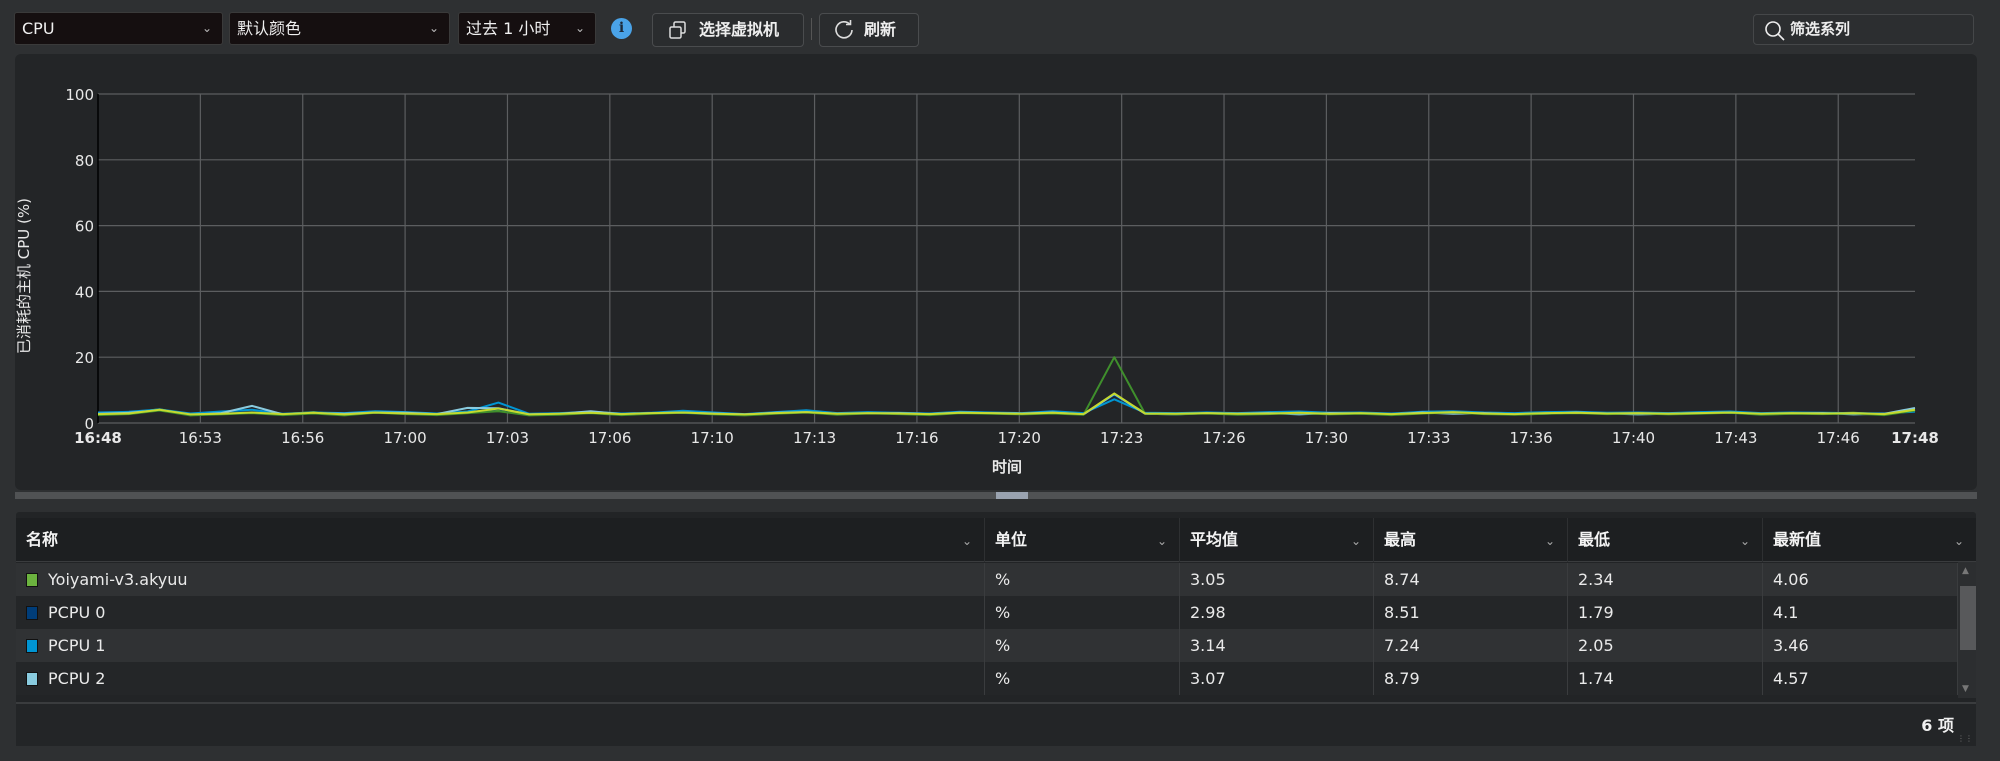 Image resolution: width=2000 pixels, height=761 pixels. I want to click on cell-text: 2.34, so click(1596, 579).